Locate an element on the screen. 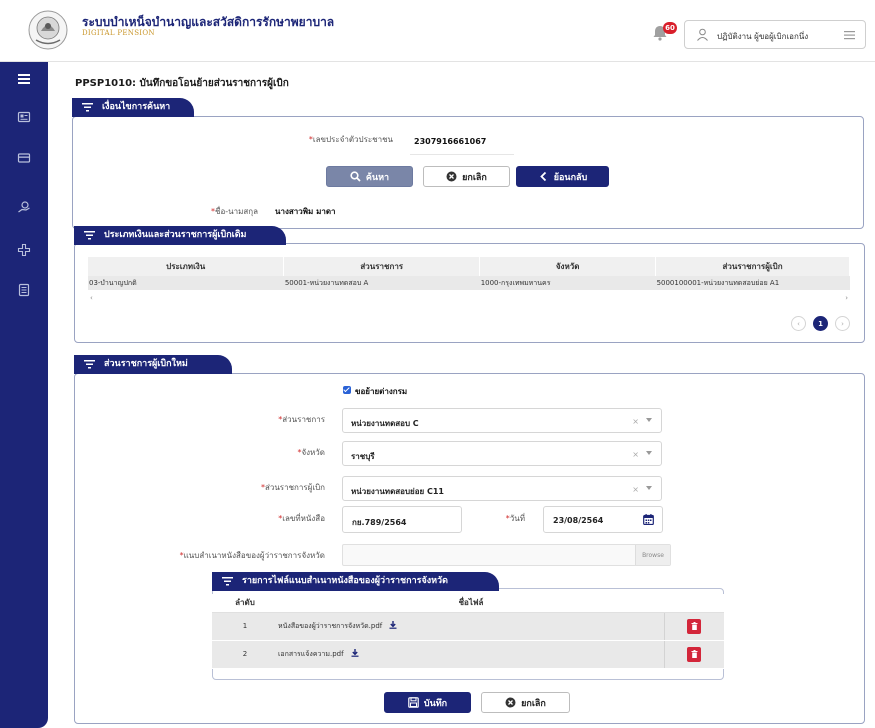  file-name-cell: หนังสือของผู้ว่าราชการจังหวัด.pdf is located at coordinates (471, 626).